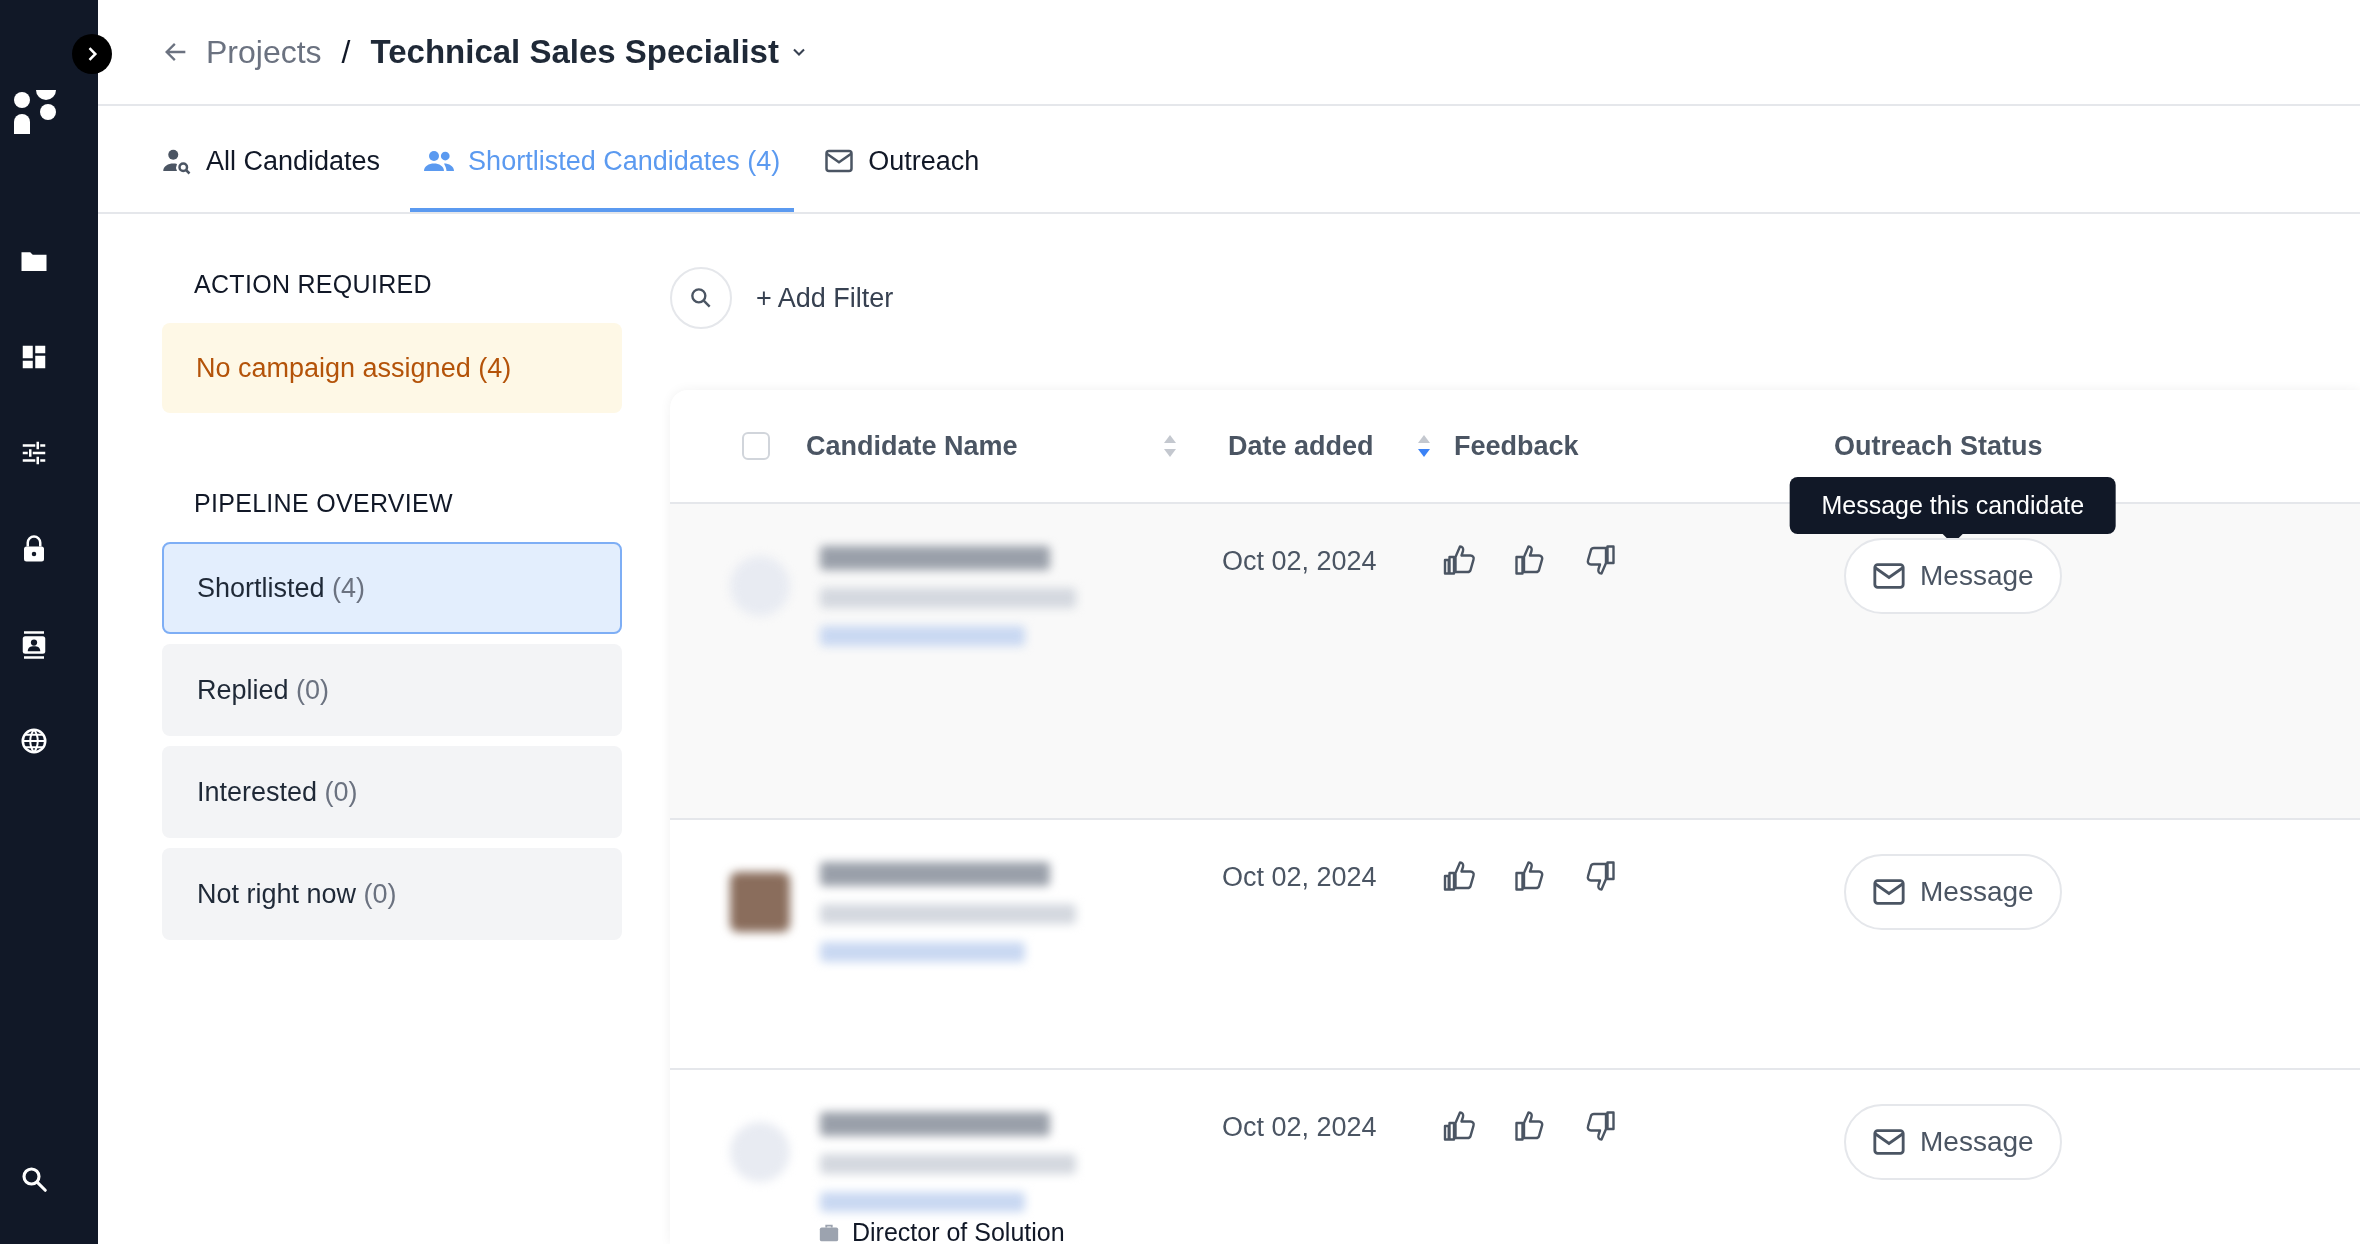 The height and width of the screenshot is (1244, 2360). Describe the element at coordinates (1515, 945) in the screenshot. I see `table-row: Oct 02, 2024 Message` at that location.